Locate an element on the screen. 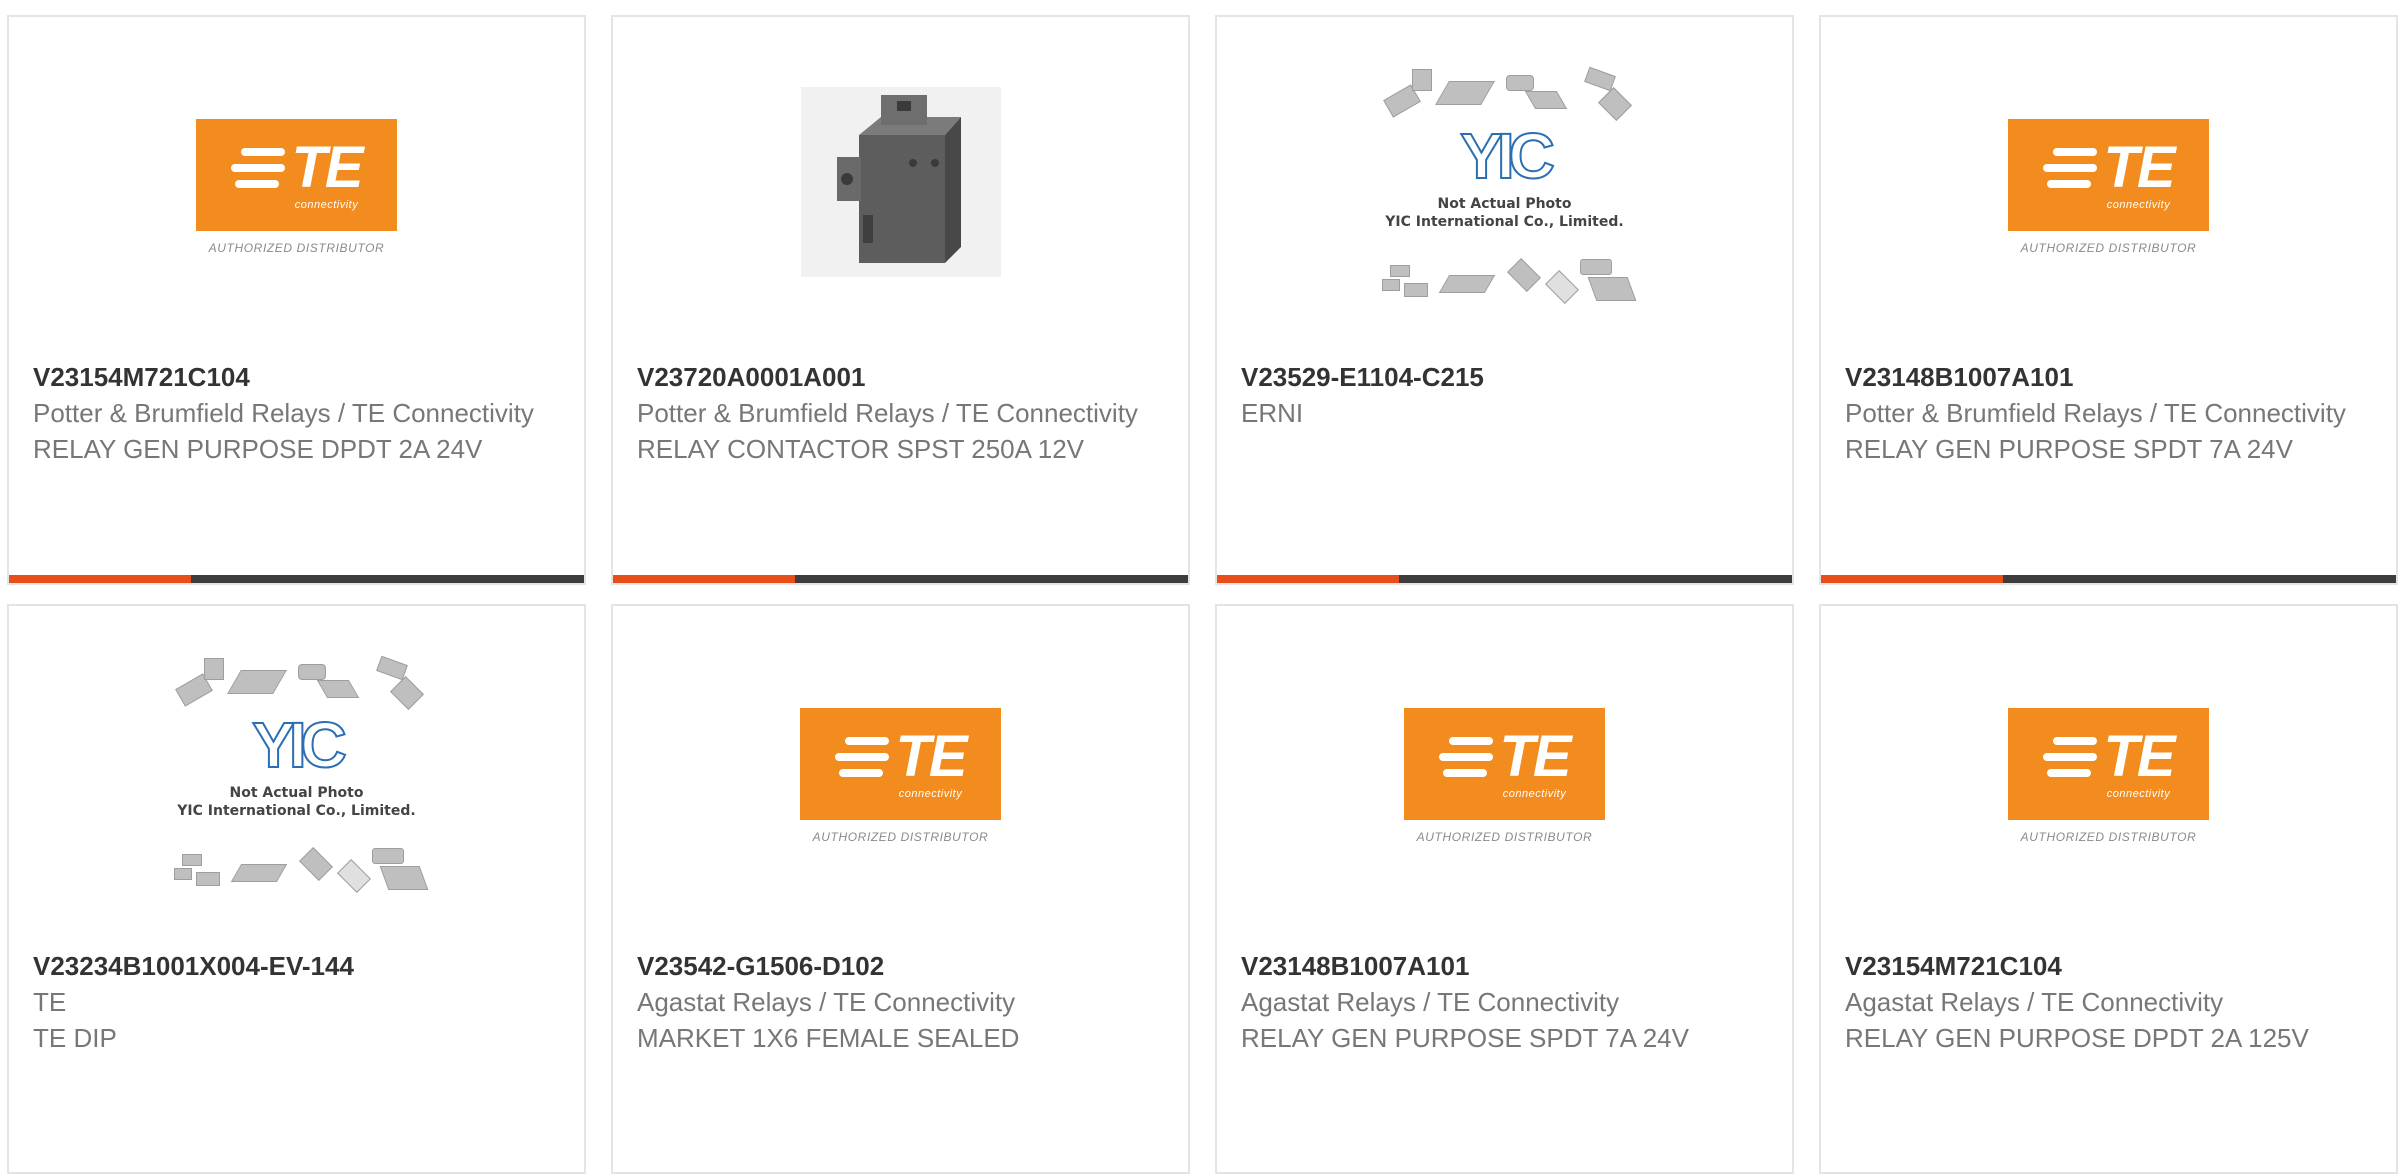 This screenshot has width=2400, height=1174. description: RELAY GEN PURPOSE DPDT 2A 125V is located at coordinates (2077, 1038).